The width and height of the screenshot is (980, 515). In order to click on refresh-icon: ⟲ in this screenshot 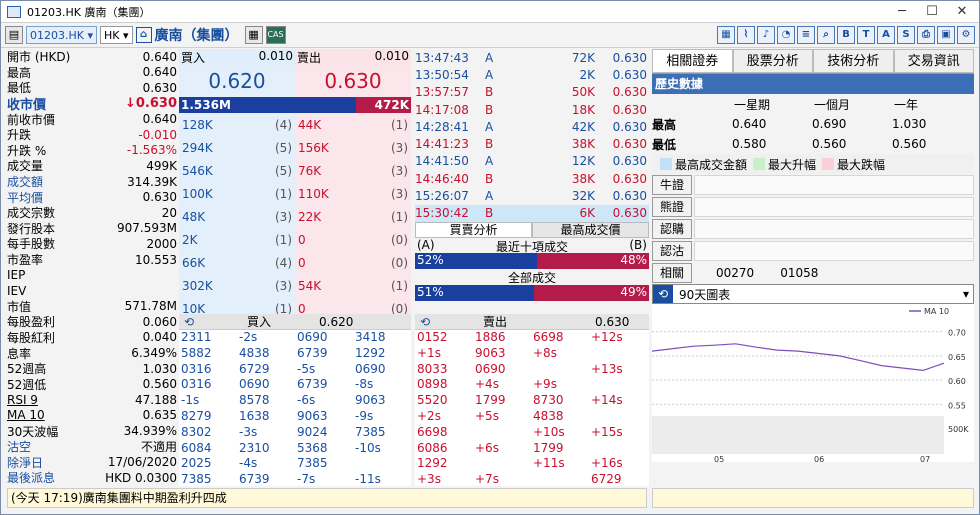, I will do `click(425, 322)`.